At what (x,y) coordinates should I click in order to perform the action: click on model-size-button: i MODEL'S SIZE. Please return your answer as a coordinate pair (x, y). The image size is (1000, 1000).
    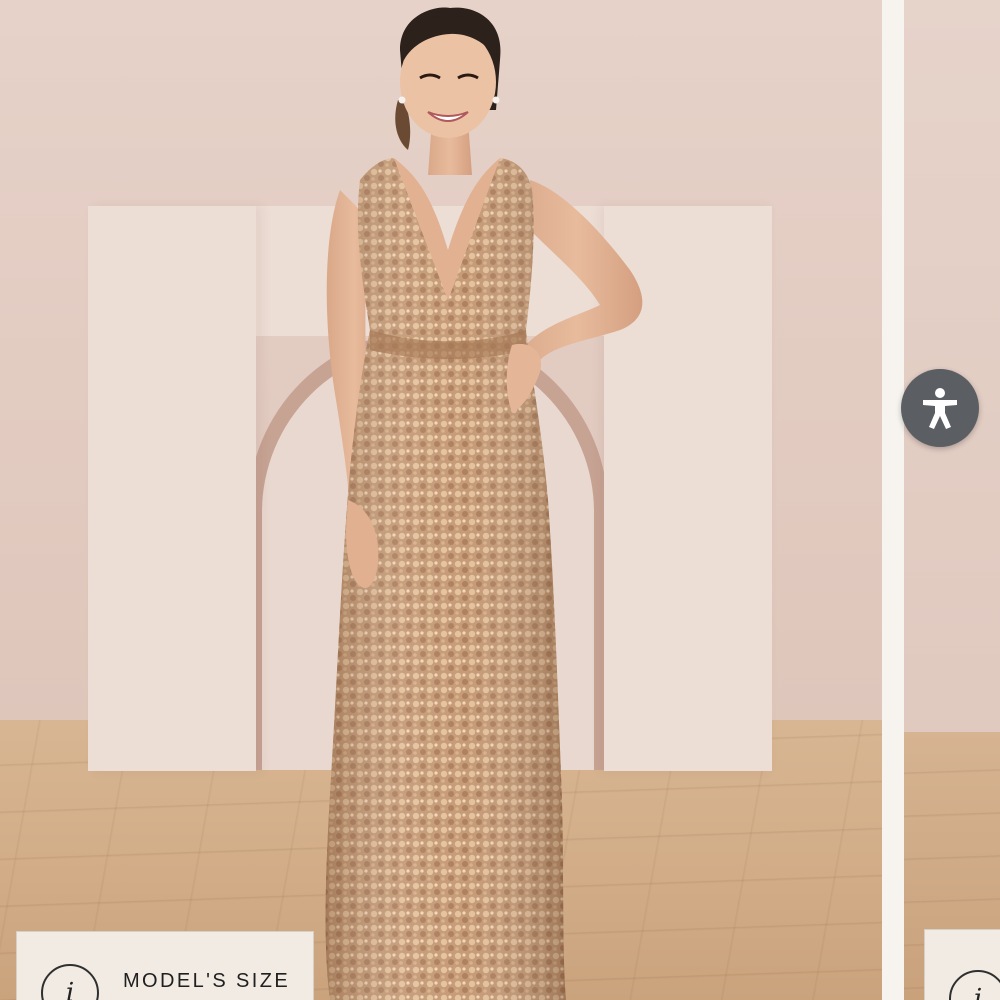
    Looking at the image, I should click on (165, 965).